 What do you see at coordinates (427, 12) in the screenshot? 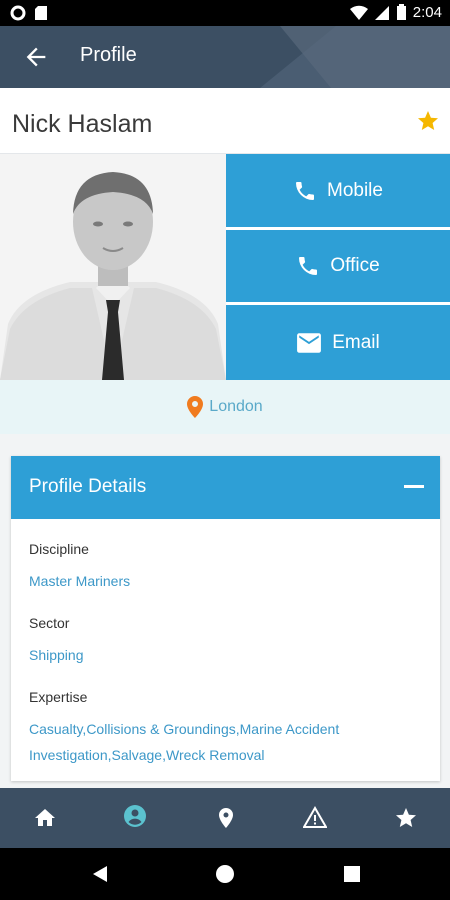
I see `status-time: 2:04` at bounding box center [427, 12].